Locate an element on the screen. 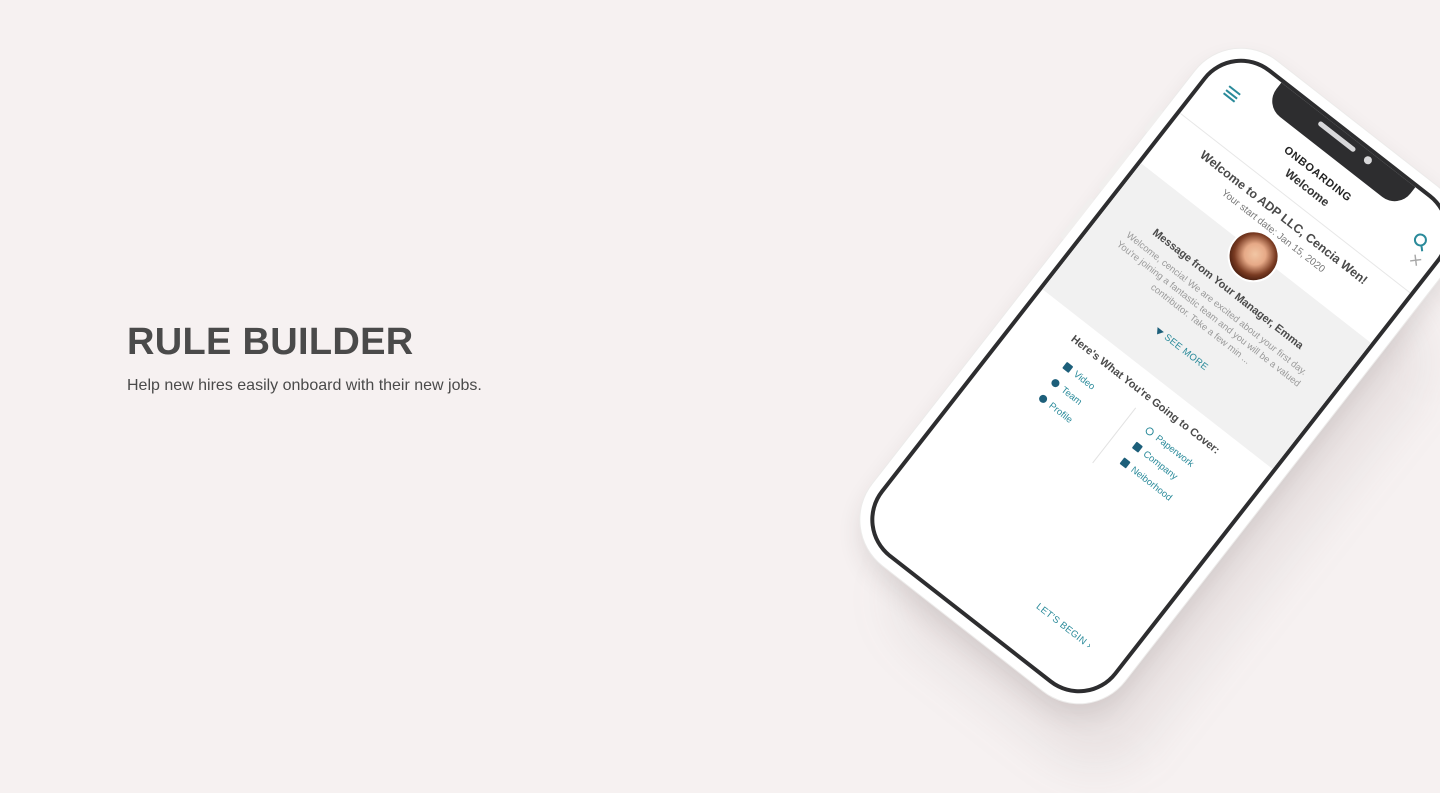  neighborhood-icon is located at coordinates (1125, 463).